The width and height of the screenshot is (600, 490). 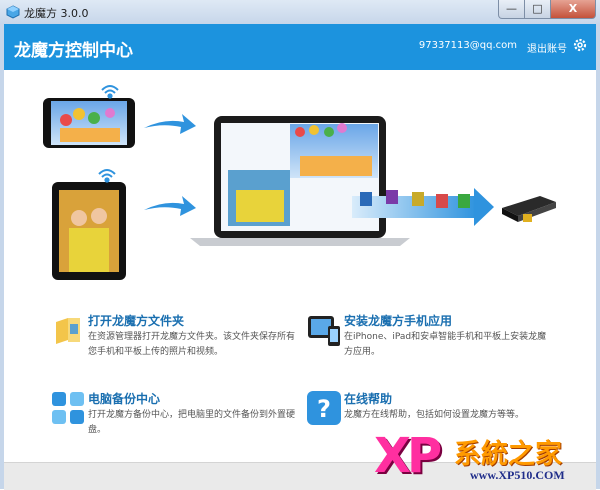 What do you see at coordinates (598, 256) in the screenshot?
I see `window-frame-right` at bounding box center [598, 256].